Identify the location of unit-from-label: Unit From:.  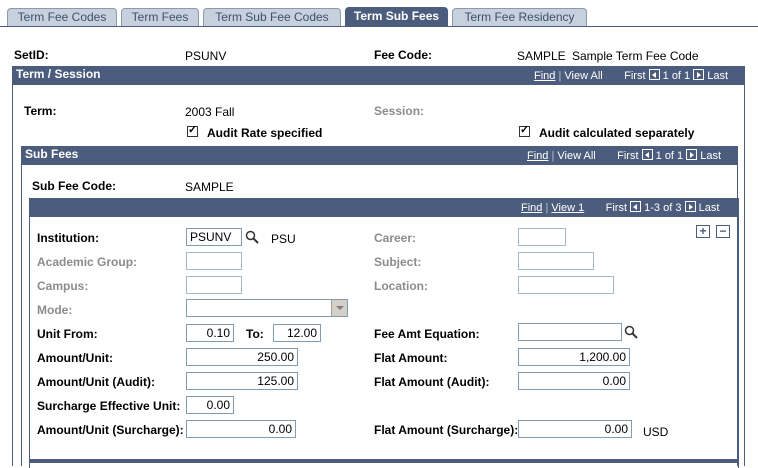
(67, 334).